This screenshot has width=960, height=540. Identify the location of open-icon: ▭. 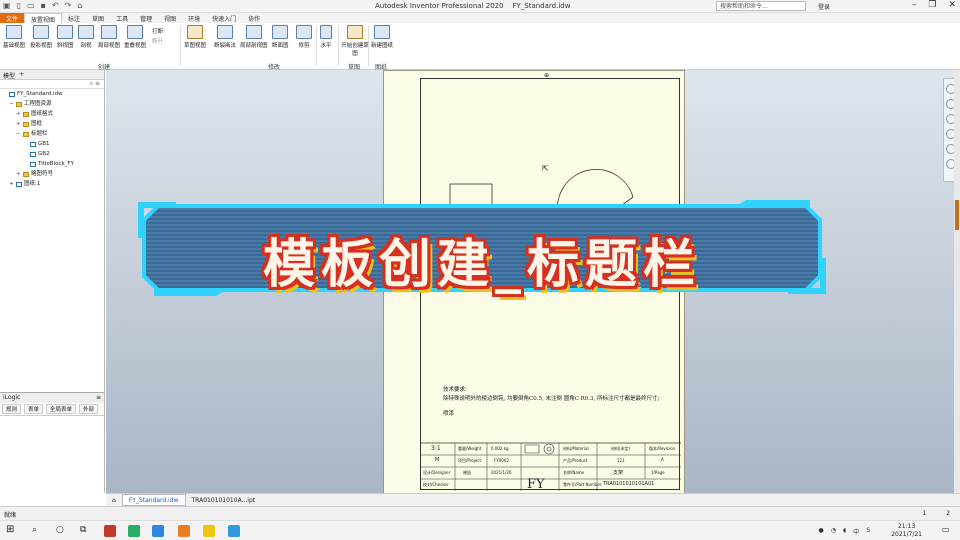
(31, 5).